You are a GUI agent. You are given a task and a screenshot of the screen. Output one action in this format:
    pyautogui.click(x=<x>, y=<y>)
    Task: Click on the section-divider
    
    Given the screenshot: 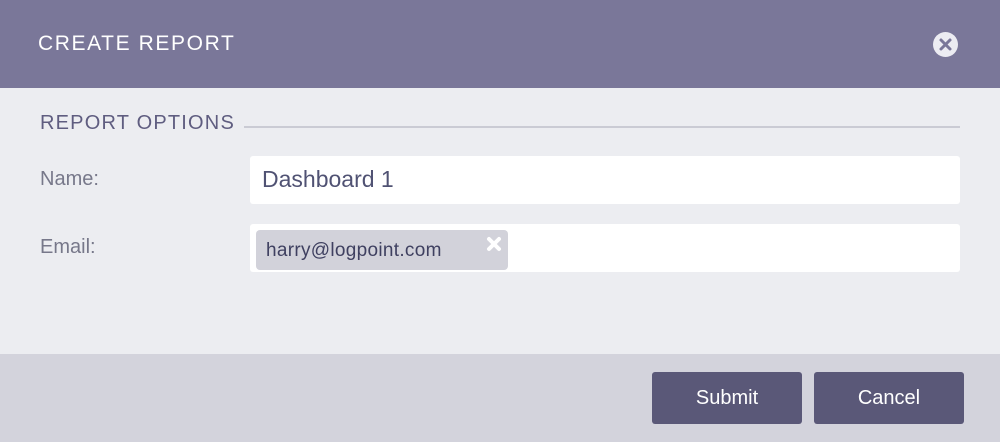 What is the action you would take?
    pyautogui.click(x=602, y=127)
    